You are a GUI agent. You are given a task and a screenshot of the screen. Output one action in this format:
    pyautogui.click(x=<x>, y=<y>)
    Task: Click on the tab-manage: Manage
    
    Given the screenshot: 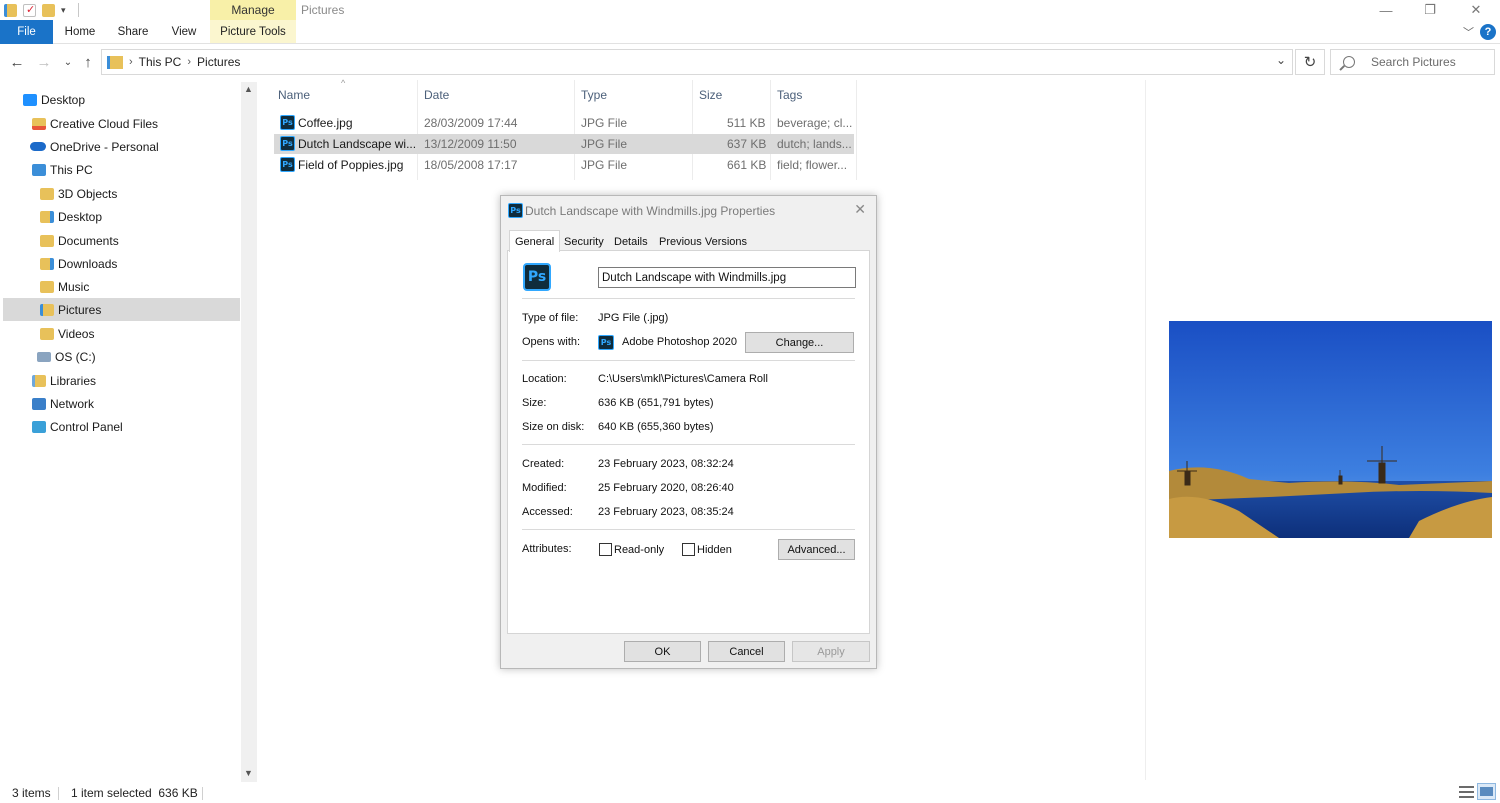 What is the action you would take?
    pyautogui.click(x=253, y=10)
    